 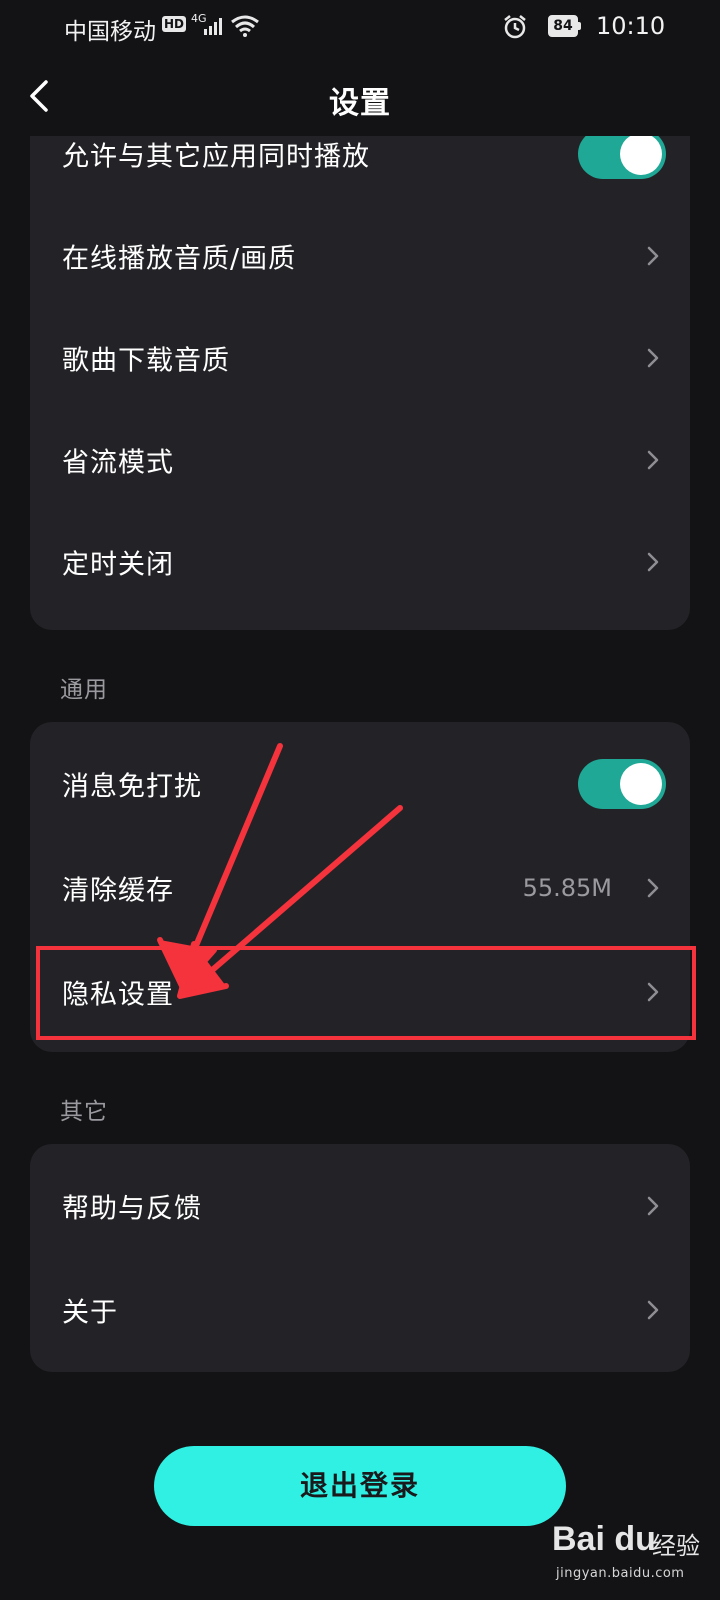 What do you see at coordinates (360, 460) in the screenshot?
I see `settings-row-data-saver: 省流模式` at bounding box center [360, 460].